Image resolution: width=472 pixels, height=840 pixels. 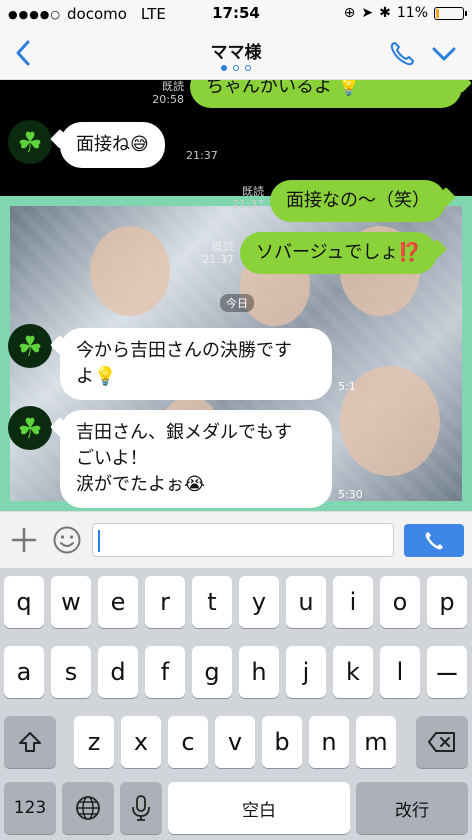 What do you see at coordinates (24, 672) in the screenshot?
I see `key-0: a` at bounding box center [24, 672].